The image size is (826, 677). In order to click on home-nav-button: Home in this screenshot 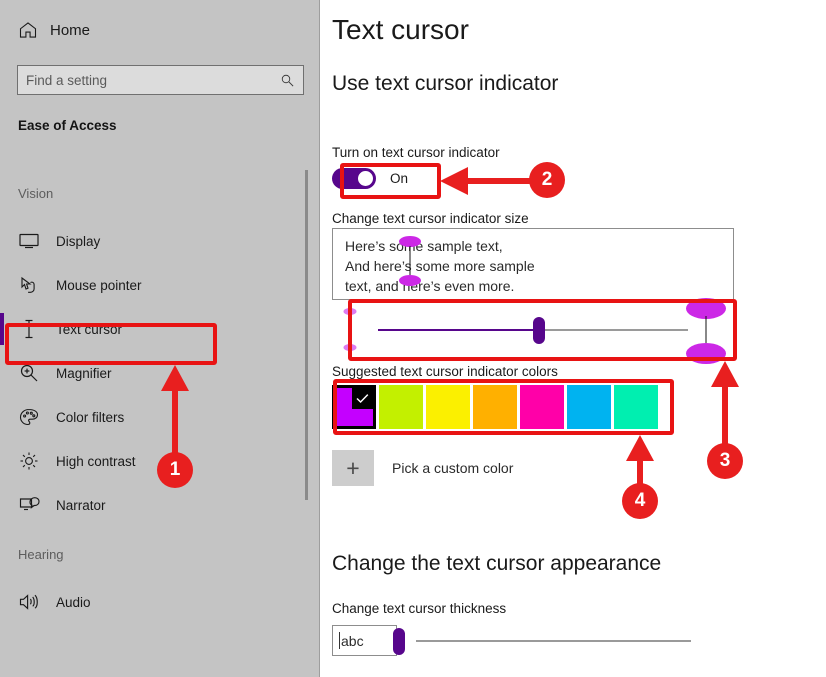, I will do `click(54, 30)`.